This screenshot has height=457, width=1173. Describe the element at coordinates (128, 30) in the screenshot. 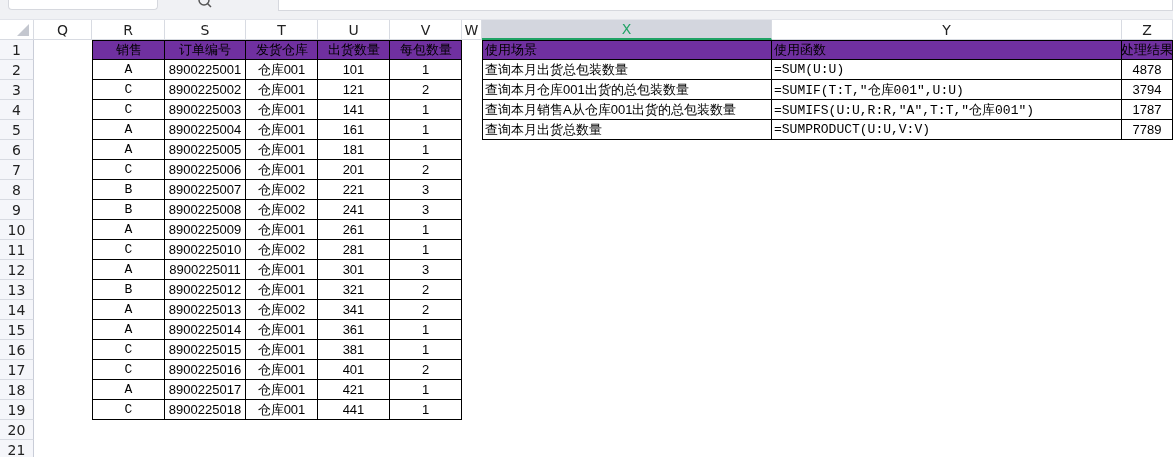

I see `column-header: R` at that location.